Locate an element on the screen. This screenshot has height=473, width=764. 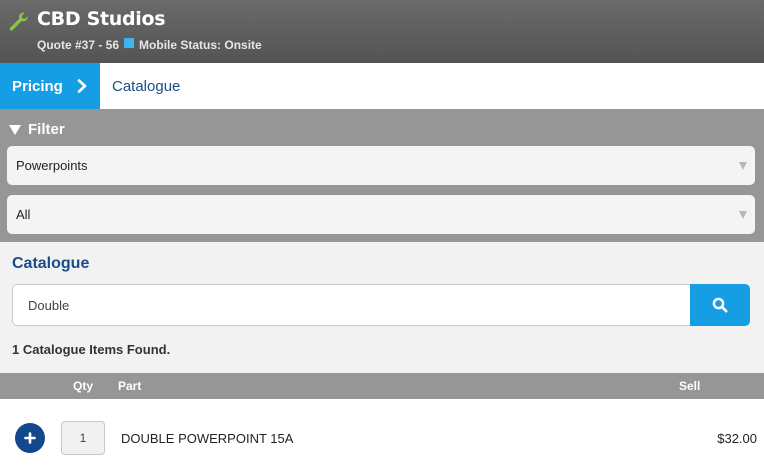
search-icon is located at coordinates (720, 305).